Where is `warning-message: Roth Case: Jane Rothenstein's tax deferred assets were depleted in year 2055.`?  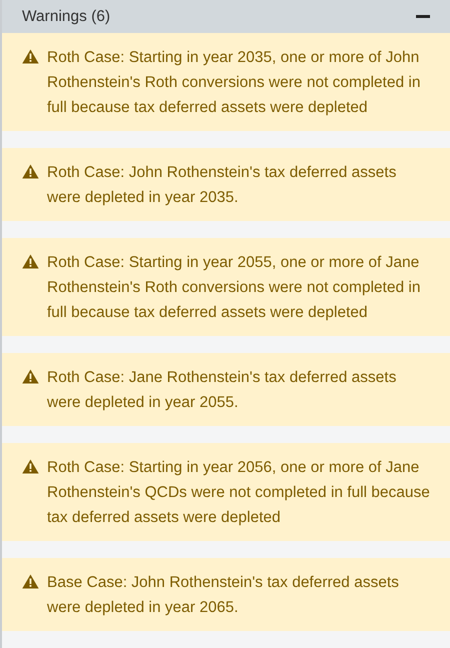
warning-message: Roth Case: Jane Rothenstein's tax deferred assets were depleted in year 2055. is located at coordinates (222, 390).